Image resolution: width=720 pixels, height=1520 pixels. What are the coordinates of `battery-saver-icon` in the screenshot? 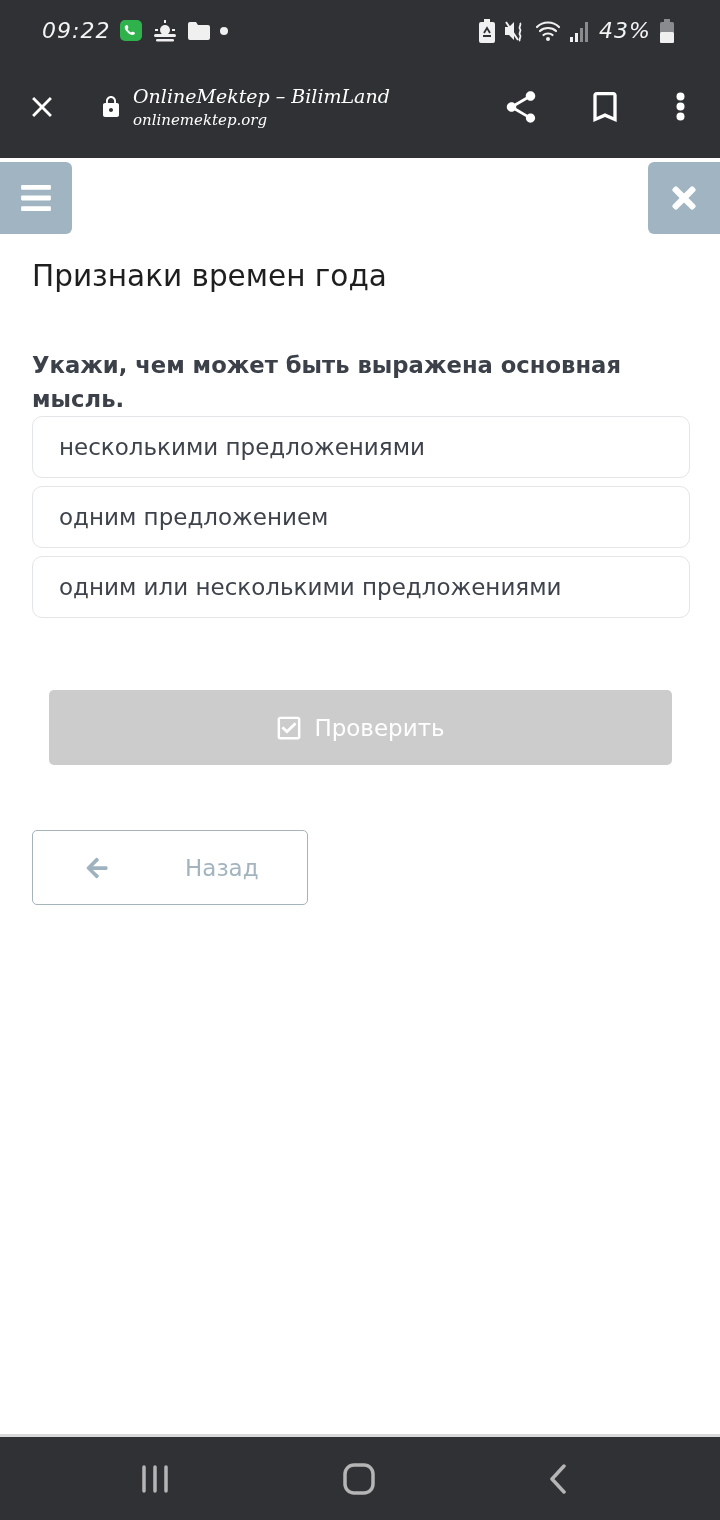 It's located at (487, 30).